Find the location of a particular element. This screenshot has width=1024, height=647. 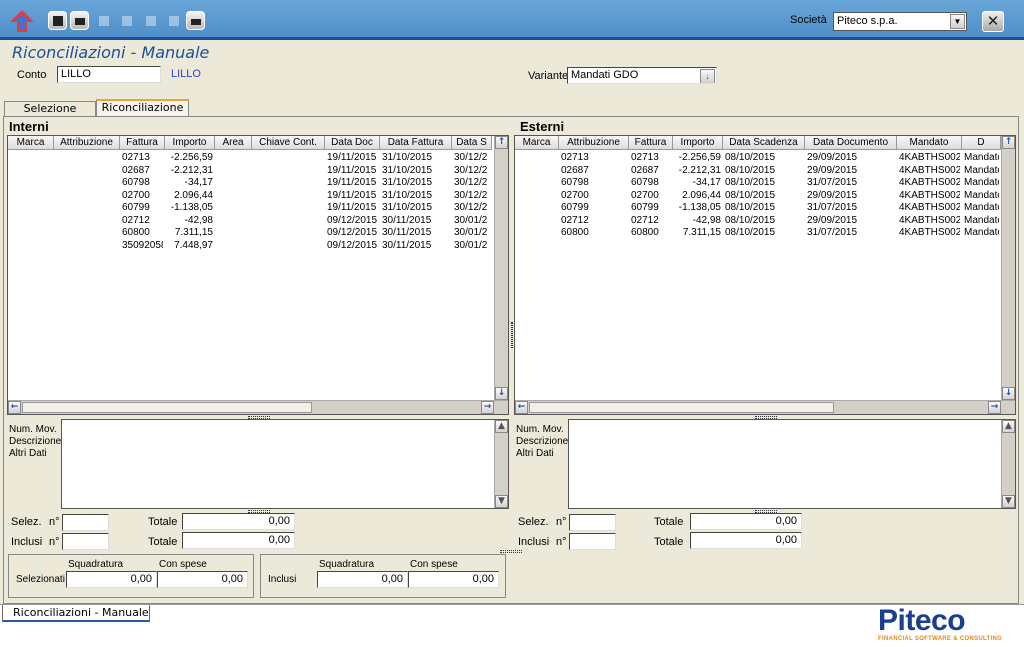

esterni-column-header: Mandato is located at coordinates (929, 143).